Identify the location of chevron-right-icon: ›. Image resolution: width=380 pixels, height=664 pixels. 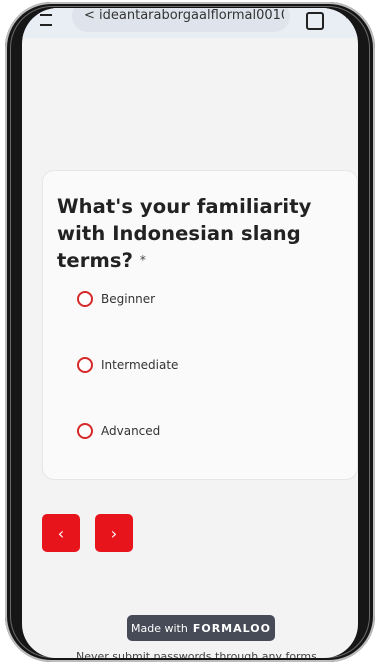
(114, 533).